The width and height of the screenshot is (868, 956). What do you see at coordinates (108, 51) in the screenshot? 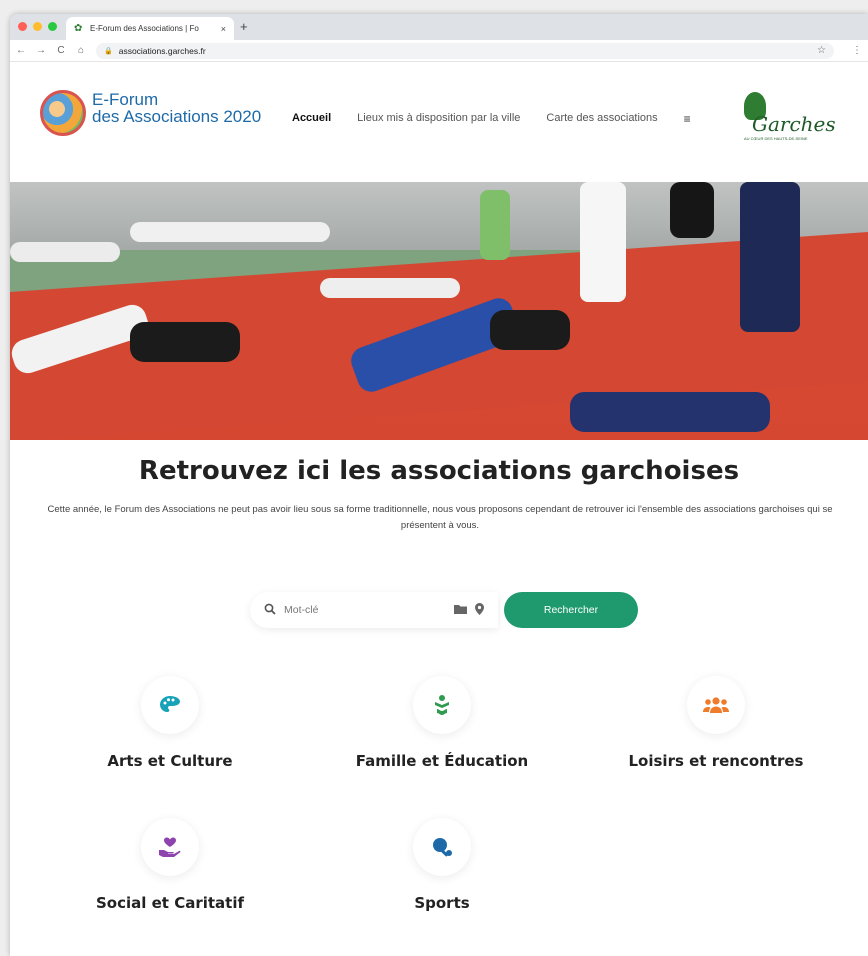
I see `lock-icon: 🔒` at bounding box center [108, 51].